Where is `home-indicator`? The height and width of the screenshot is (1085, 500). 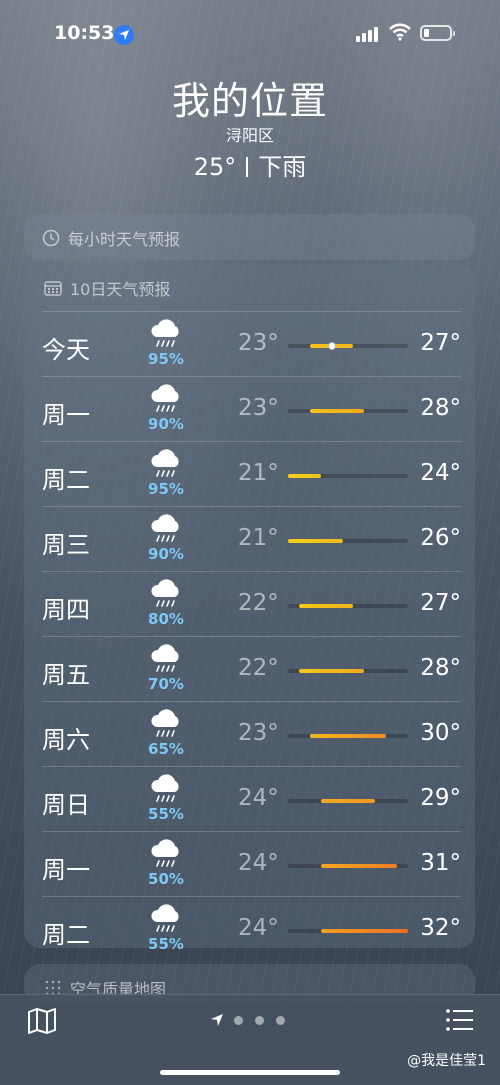
home-indicator is located at coordinates (250, 1072).